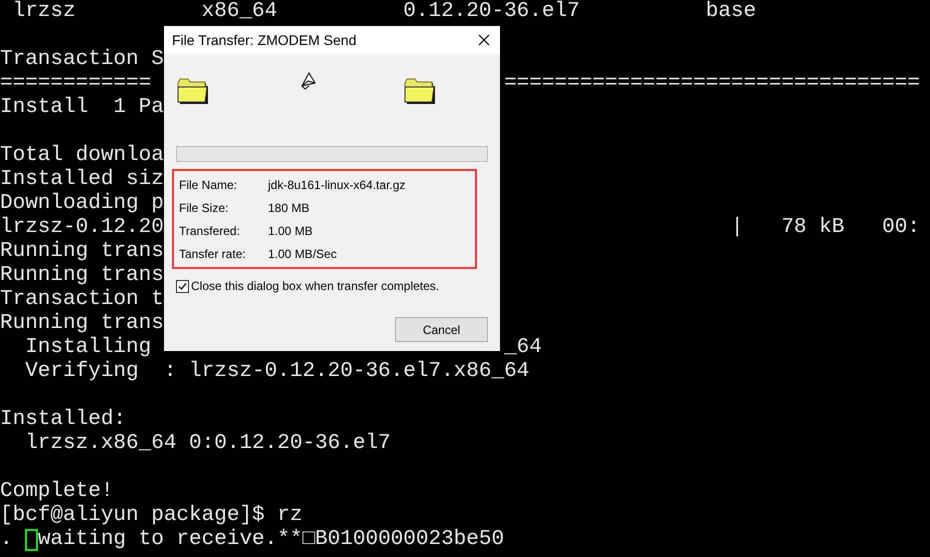  Describe the element at coordinates (76, 84) in the screenshot. I see `terminal-line: ============` at that location.